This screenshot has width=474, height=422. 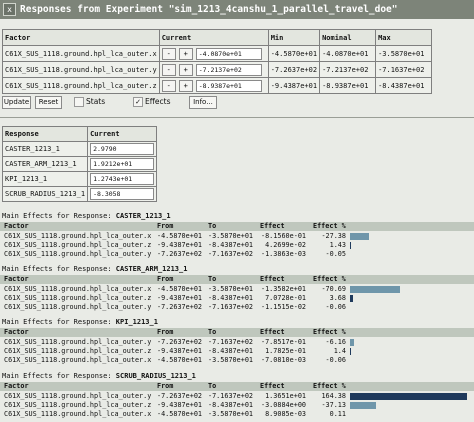 What do you see at coordinates (339, 351) in the screenshot?
I see `effect-effect-pct: 1.4` at bounding box center [339, 351].